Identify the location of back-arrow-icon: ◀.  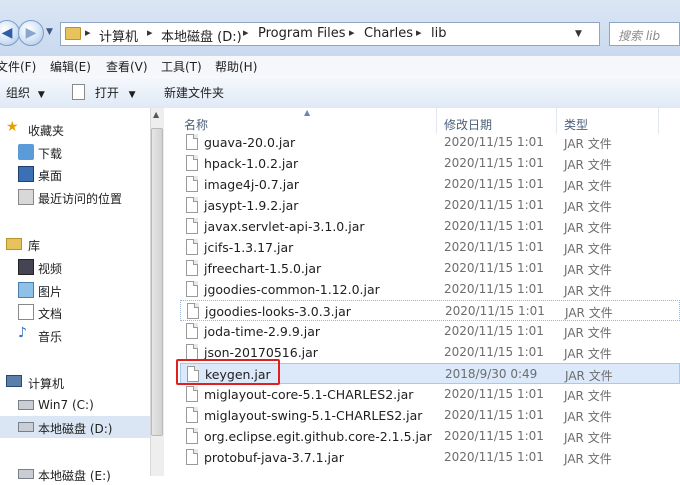
(7, 33).